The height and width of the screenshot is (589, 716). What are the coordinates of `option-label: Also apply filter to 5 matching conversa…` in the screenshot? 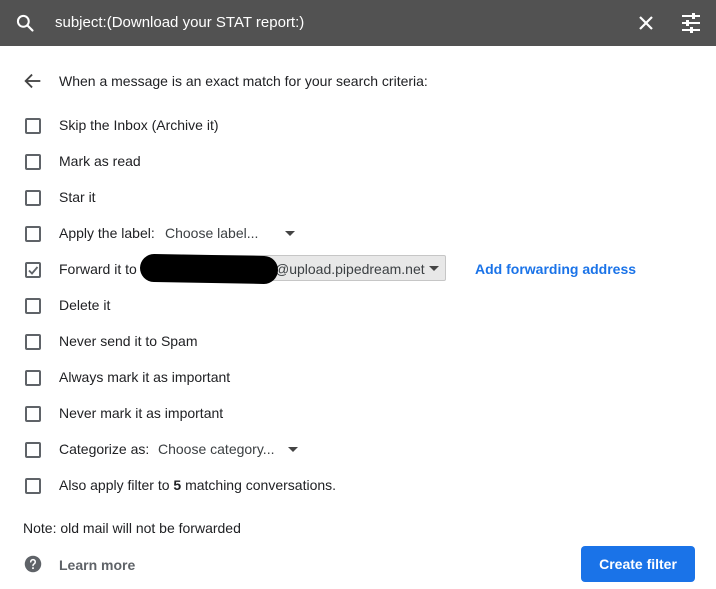 It's located at (197, 485).